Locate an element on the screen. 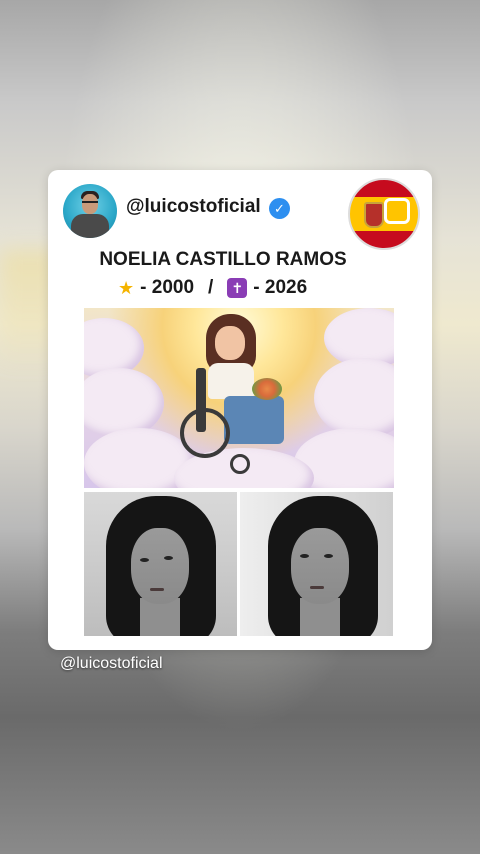 This screenshot has width=480, height=854. verified-badge-icon: ✓ is located at coordinates (279, 208).